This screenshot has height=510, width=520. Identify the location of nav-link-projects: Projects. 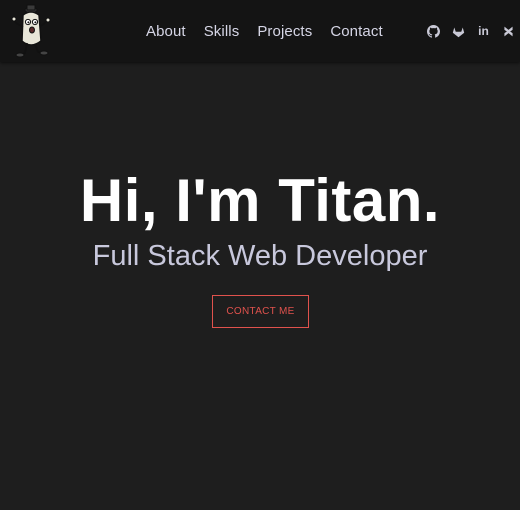
(284, 31).